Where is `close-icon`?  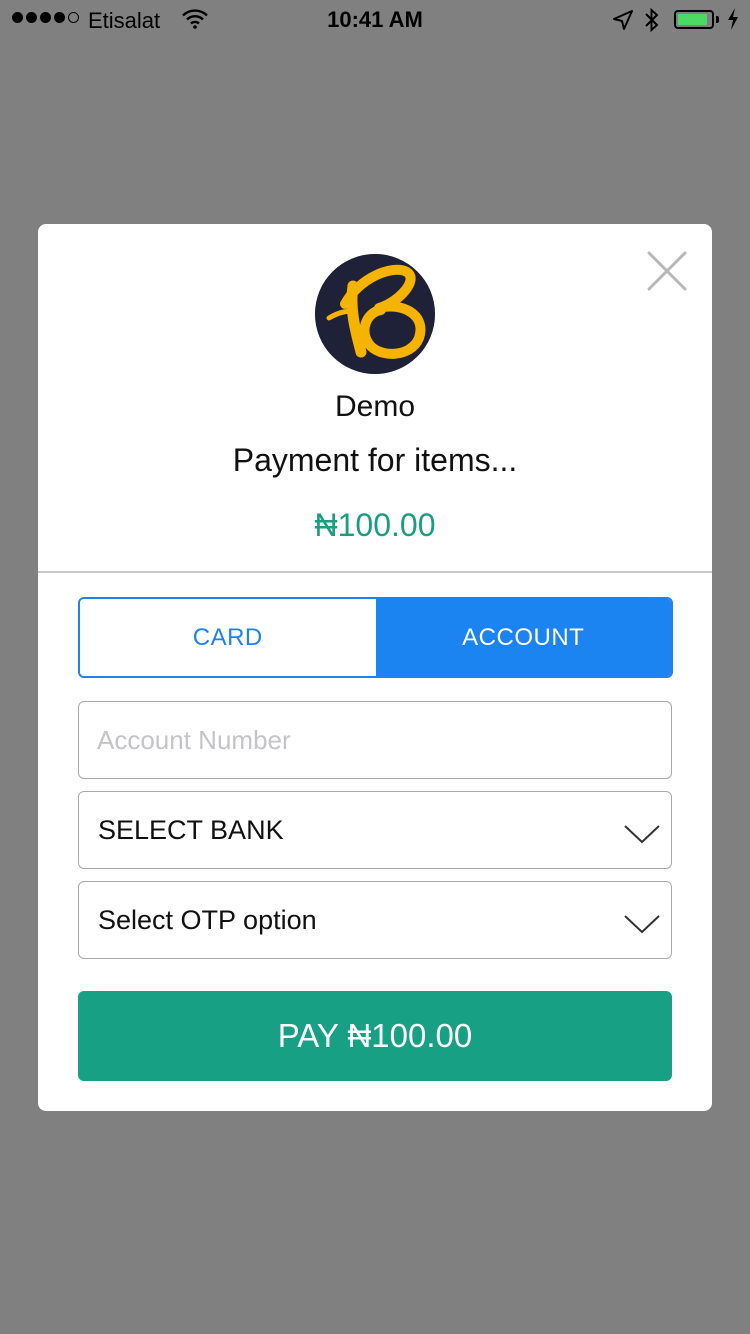 close-icon is located at coordinates (667, 271).